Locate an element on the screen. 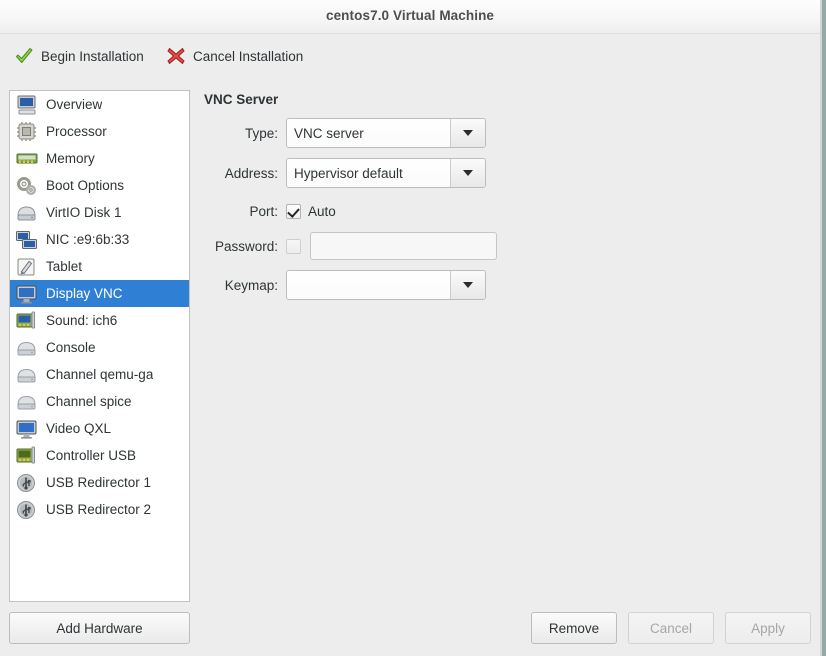 The width and height of the screenshot is (826, 656). address-row: Address: Hypervisor default is located at coordinates (343, 173).